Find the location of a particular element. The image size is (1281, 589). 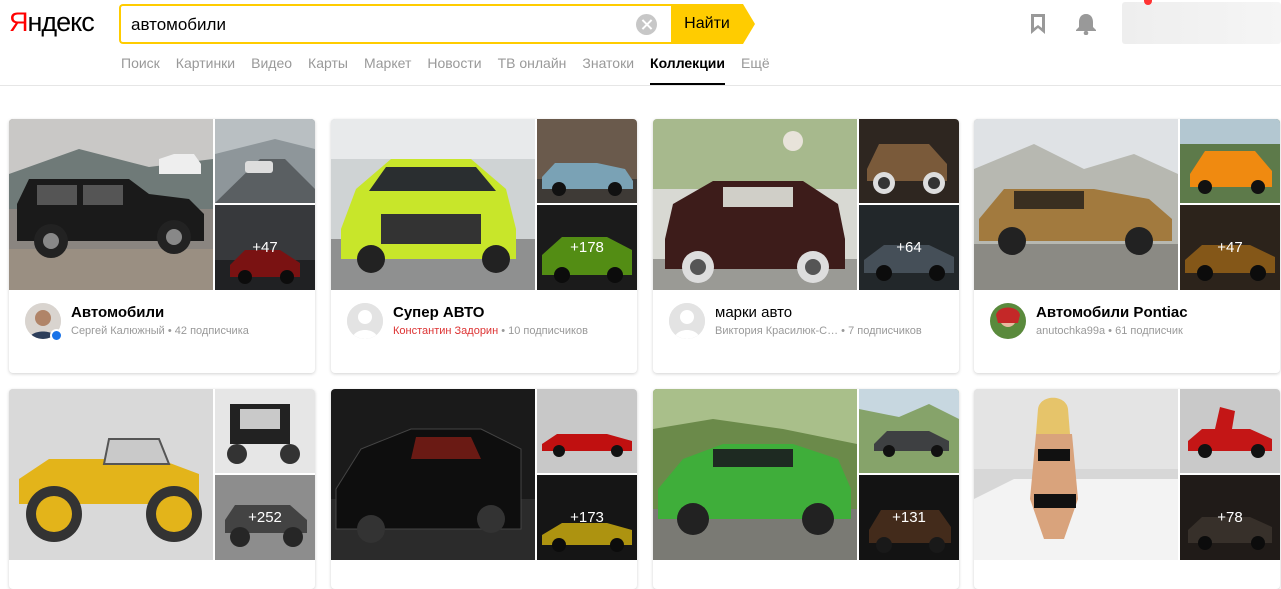

thumb-image: +131 is located at coordinates (909, 517).